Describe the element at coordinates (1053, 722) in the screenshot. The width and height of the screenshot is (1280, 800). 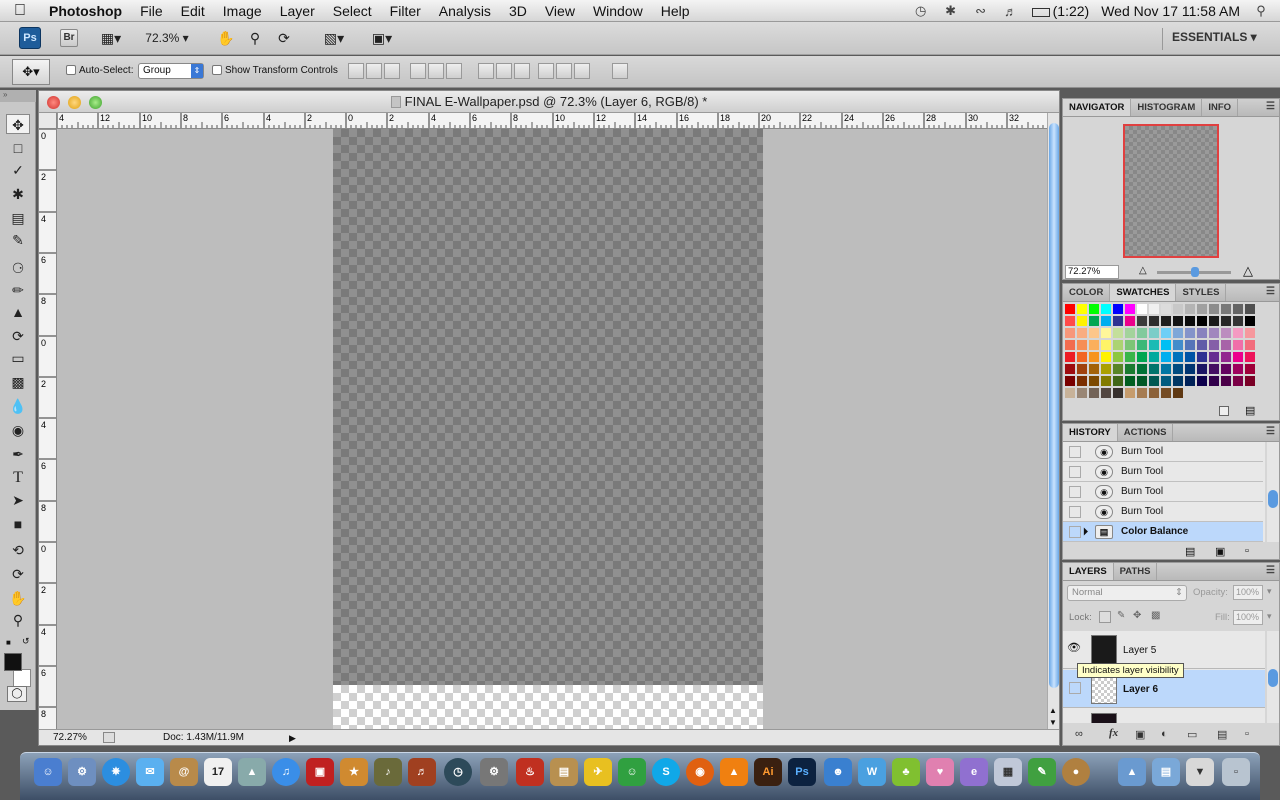
I see `scroll-down-arrow-icon: ▼` at that location.